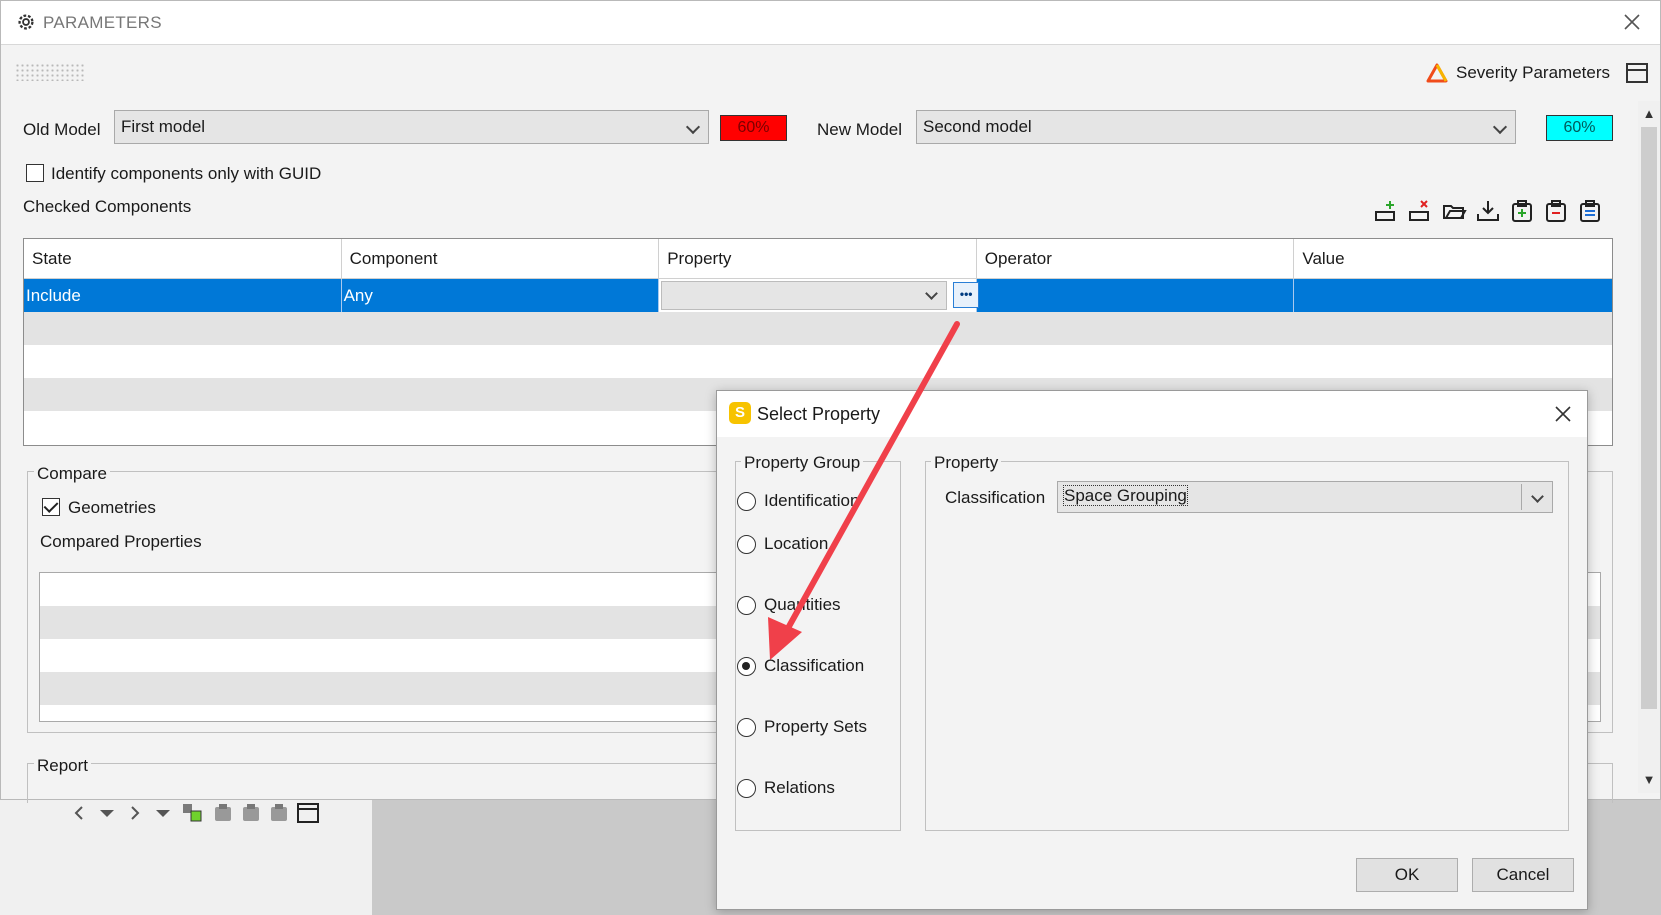 The image size is (1661, 915). Describe the element at coordinates (1136, 259) in the screenshot. I see `column-header-operator: Operator` at that location.